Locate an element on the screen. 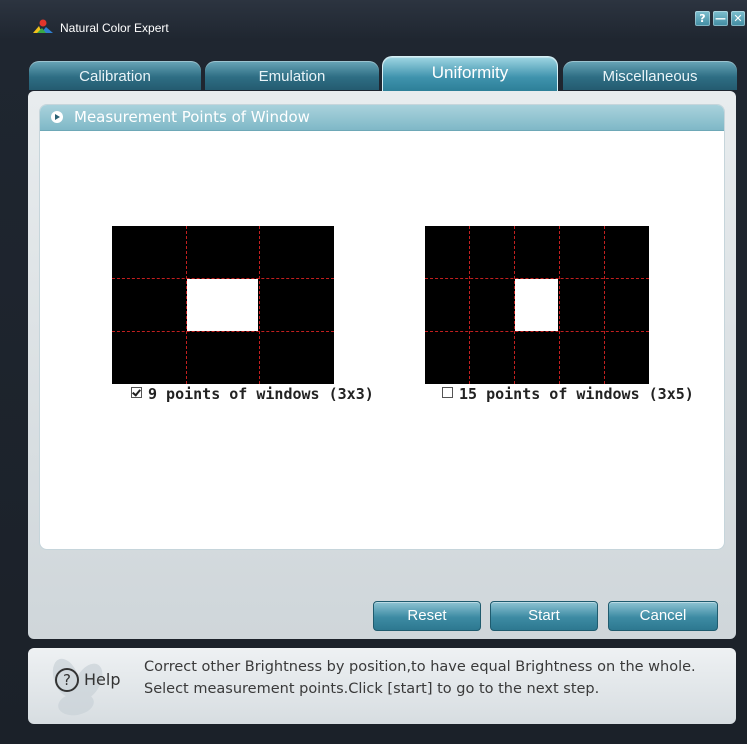 This screenshot has height=744, width=747. minimize-button: — is located at coordinates (720, 18).